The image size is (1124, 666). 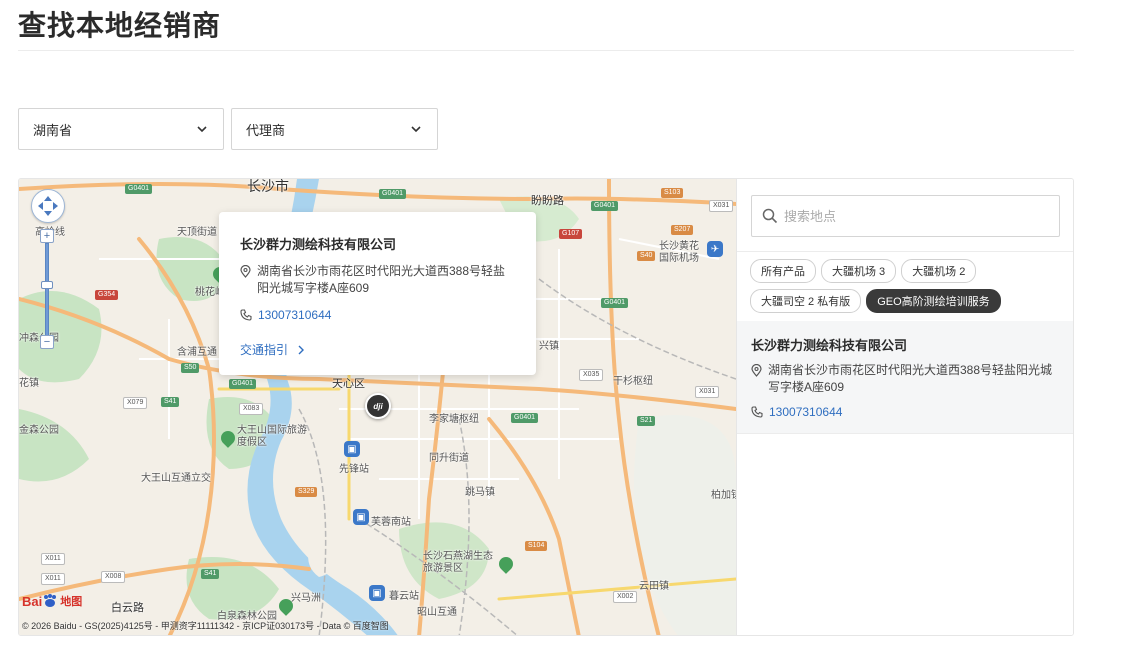 I want to click on road-badge: S104, so click(x=536, y=546).